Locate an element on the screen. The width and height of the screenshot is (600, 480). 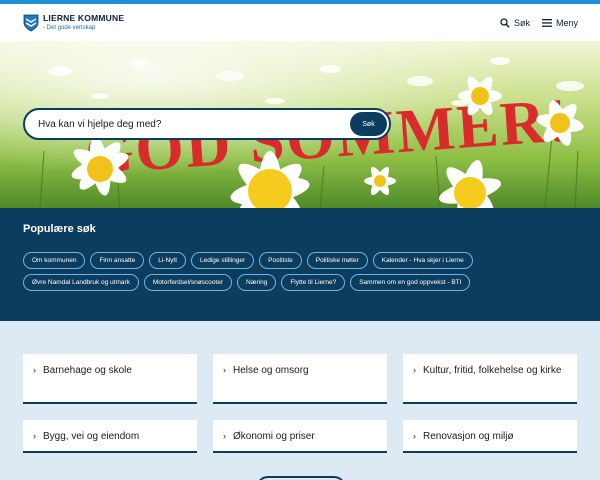
header-menu-label: Meny is located at coordinates (566, 22).